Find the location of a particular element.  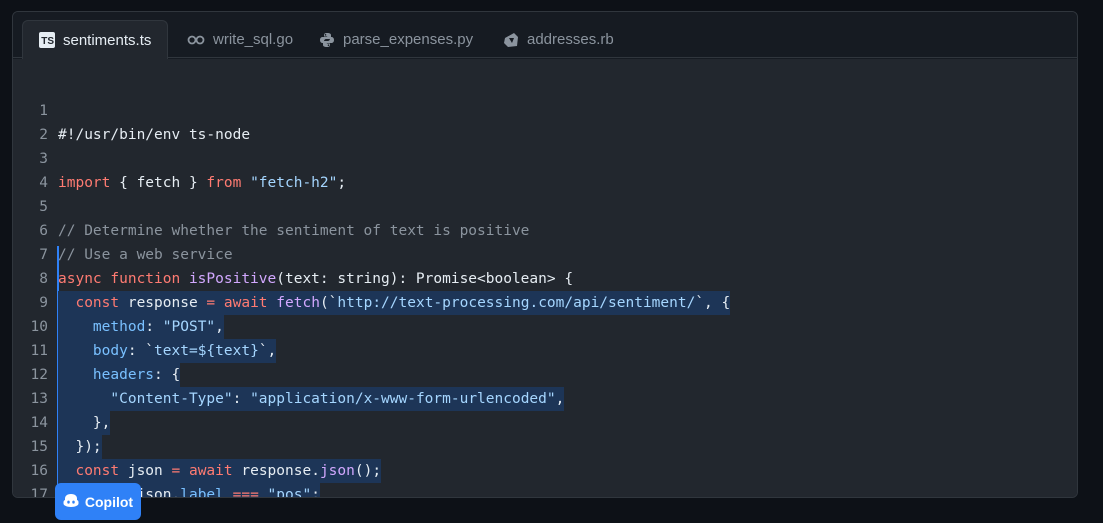

tab-addresses-rb: addresses.rb is located at coordinates (558, 39).